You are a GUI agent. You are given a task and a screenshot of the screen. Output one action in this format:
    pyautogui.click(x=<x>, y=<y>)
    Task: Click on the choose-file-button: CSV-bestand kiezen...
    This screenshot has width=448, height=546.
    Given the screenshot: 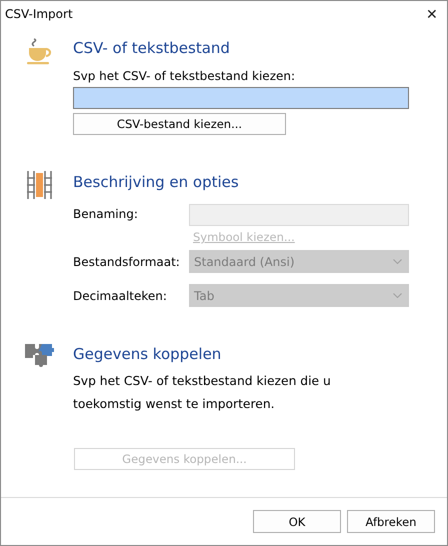 What is the action you would take?
    pyautogui.click(x=179, y=124)
    